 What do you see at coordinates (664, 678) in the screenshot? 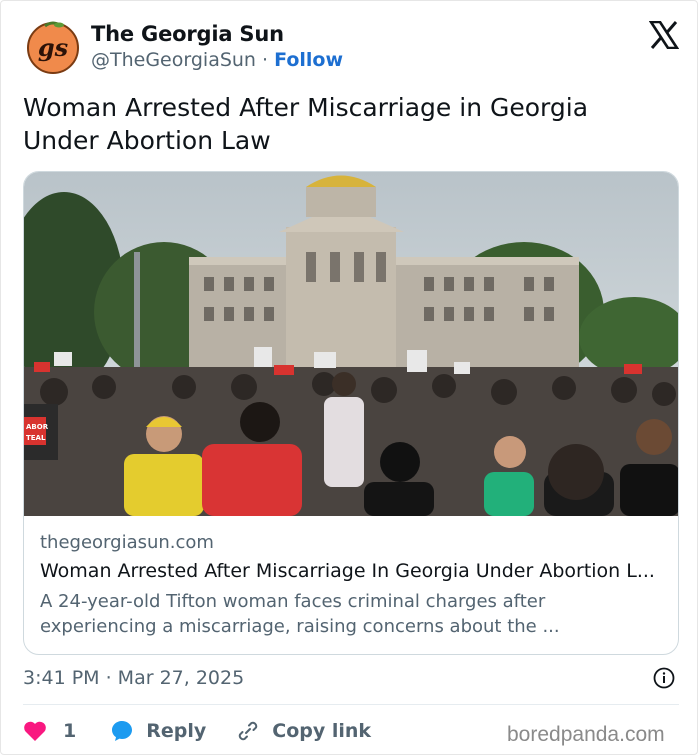
I see `info-icon` at bounding box center [664, 678].